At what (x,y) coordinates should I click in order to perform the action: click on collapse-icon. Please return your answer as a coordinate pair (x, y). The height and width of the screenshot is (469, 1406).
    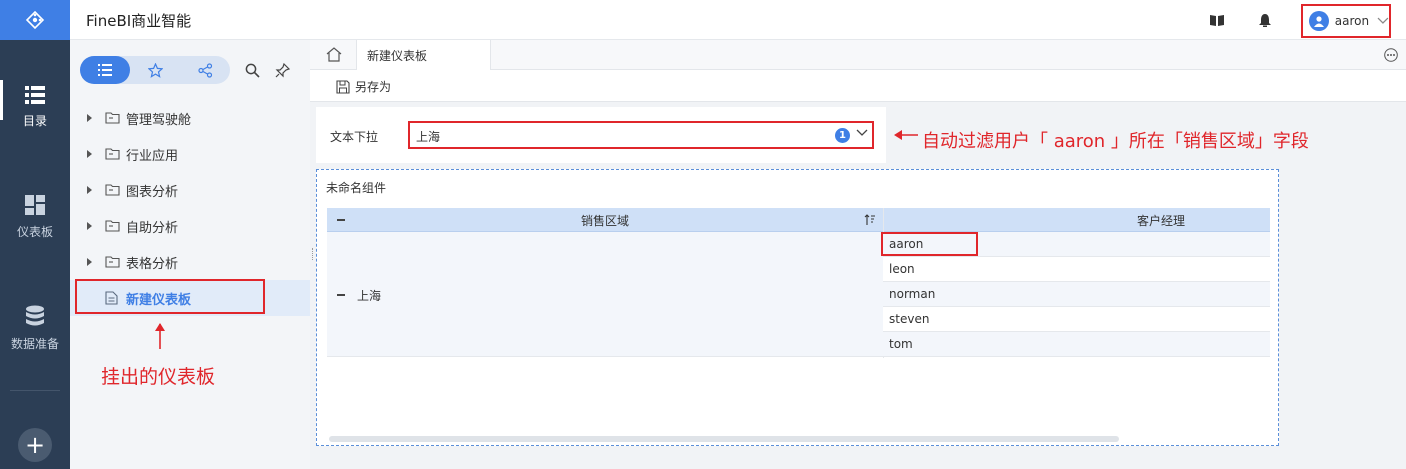
    Looking at the image, I should click on (341, 295).